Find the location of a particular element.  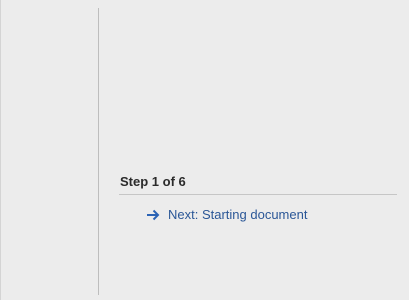

pane-divider is located at coordinates (98, 151).